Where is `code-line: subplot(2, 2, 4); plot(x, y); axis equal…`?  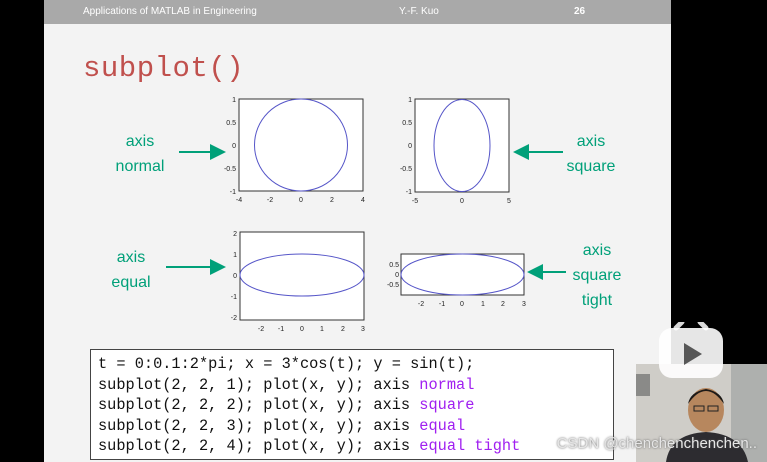 code-line: subplot(2, 2, 4); plot(x, y); axis equal… is located at coordinates (355, 446).